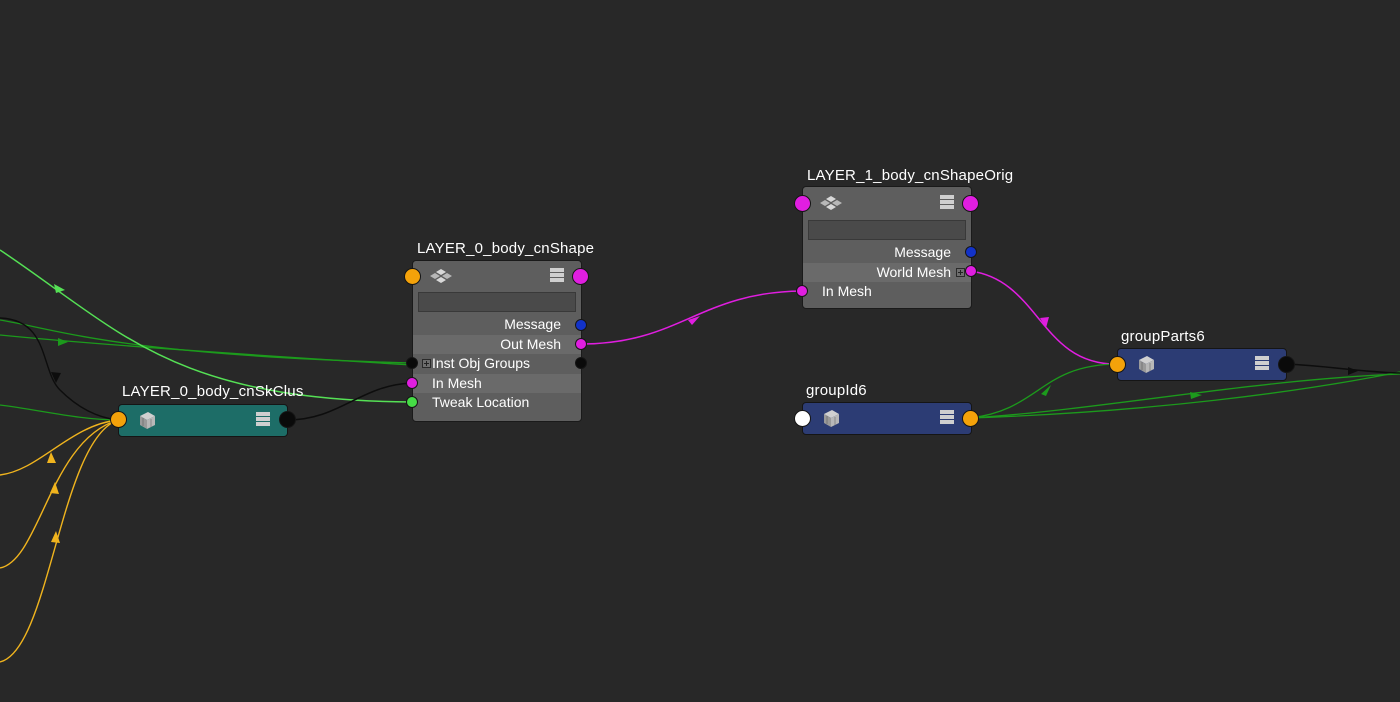 This screenshot has width=1400, height=702. I want to click on inst-obj-groups-in-port, so click(412, 363).